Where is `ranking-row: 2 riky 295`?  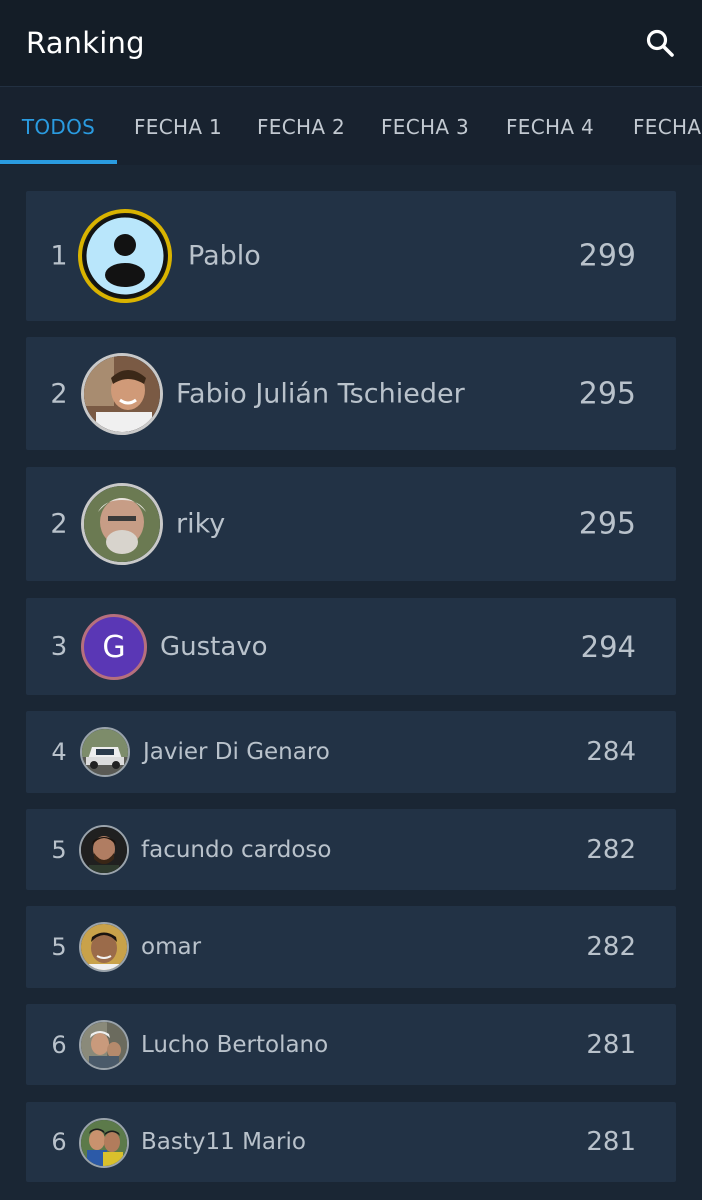 ranking-row: 2 riky 295 is located at coordinates (351, 524).